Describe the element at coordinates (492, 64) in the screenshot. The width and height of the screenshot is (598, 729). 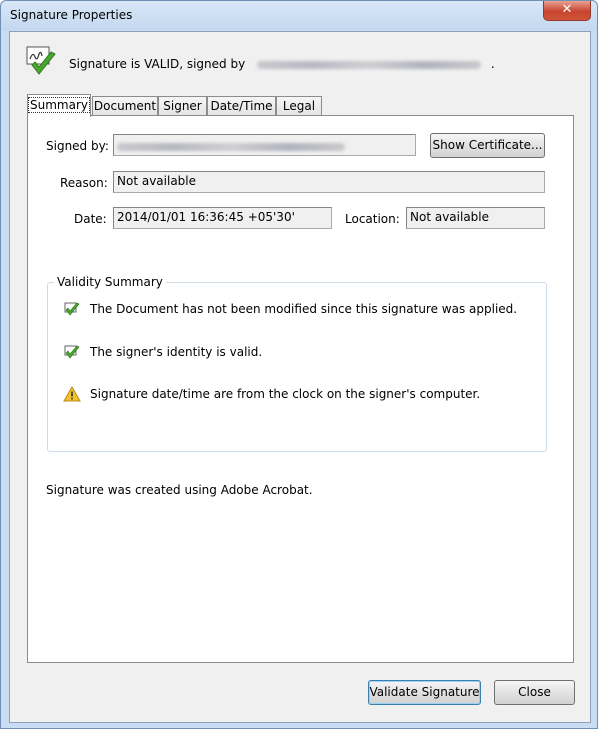
I see `status-suffix: .` at that location.